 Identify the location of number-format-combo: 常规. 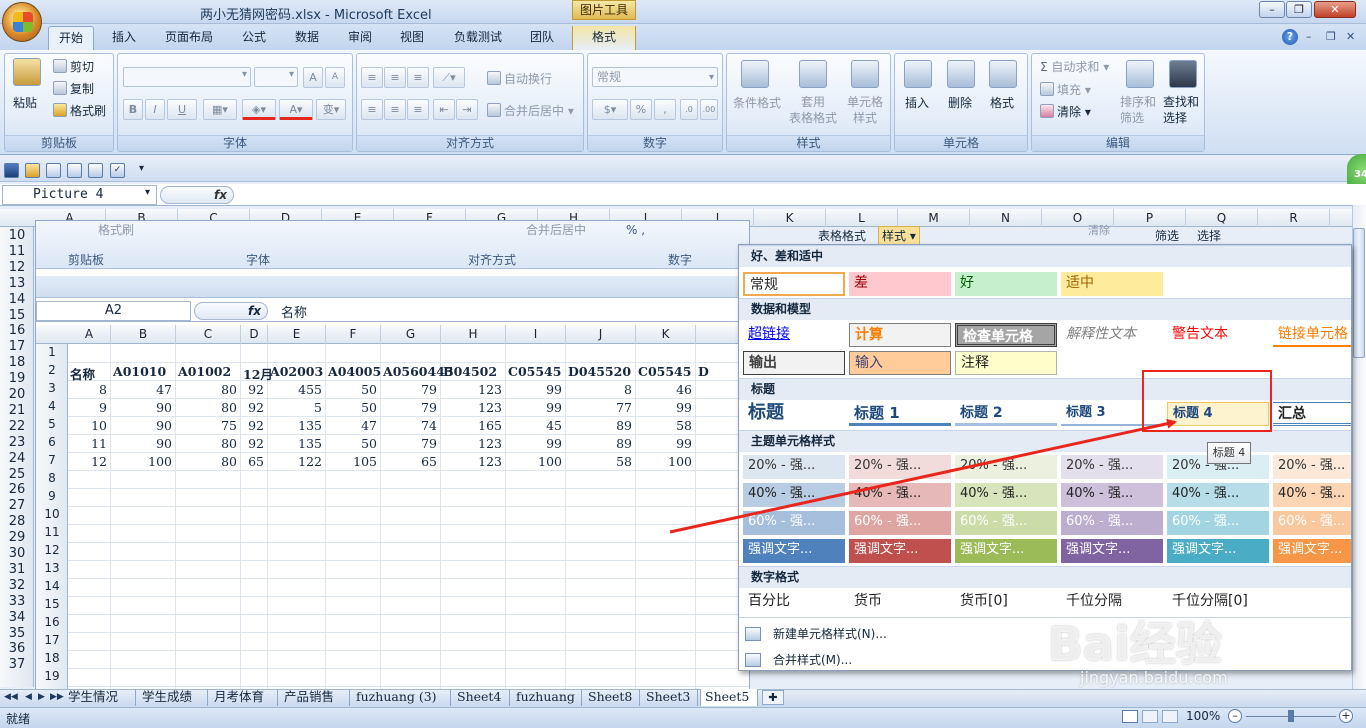
(655, 77).